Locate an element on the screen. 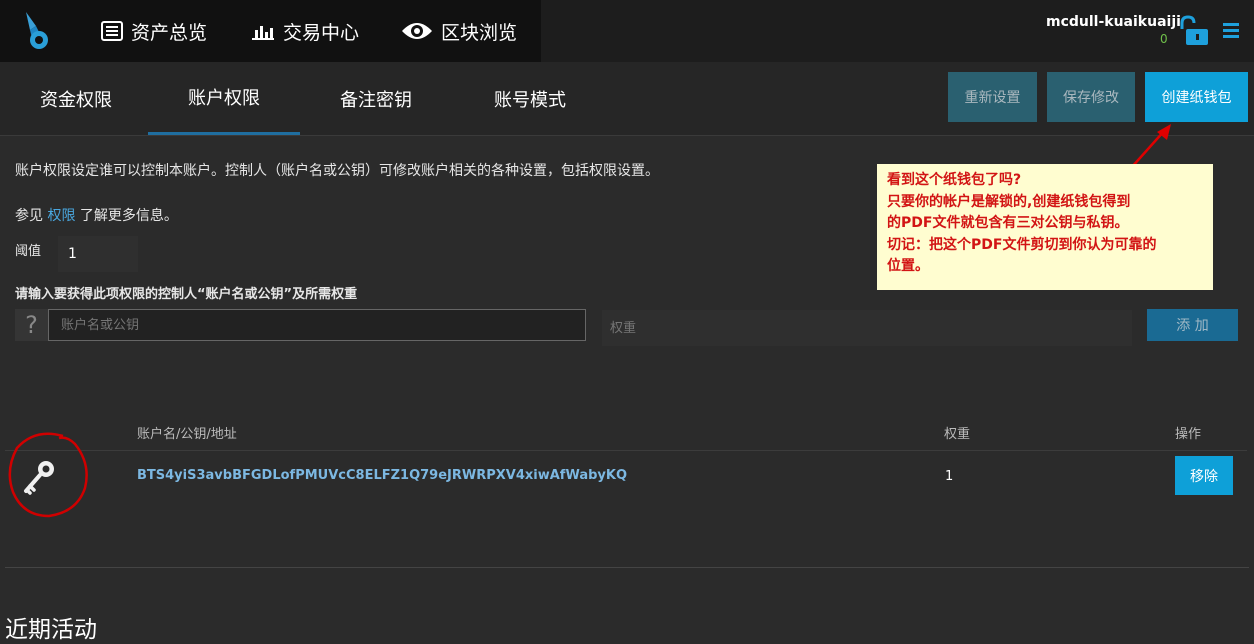  bar-chart-icon is located at coordinates (263, 33).